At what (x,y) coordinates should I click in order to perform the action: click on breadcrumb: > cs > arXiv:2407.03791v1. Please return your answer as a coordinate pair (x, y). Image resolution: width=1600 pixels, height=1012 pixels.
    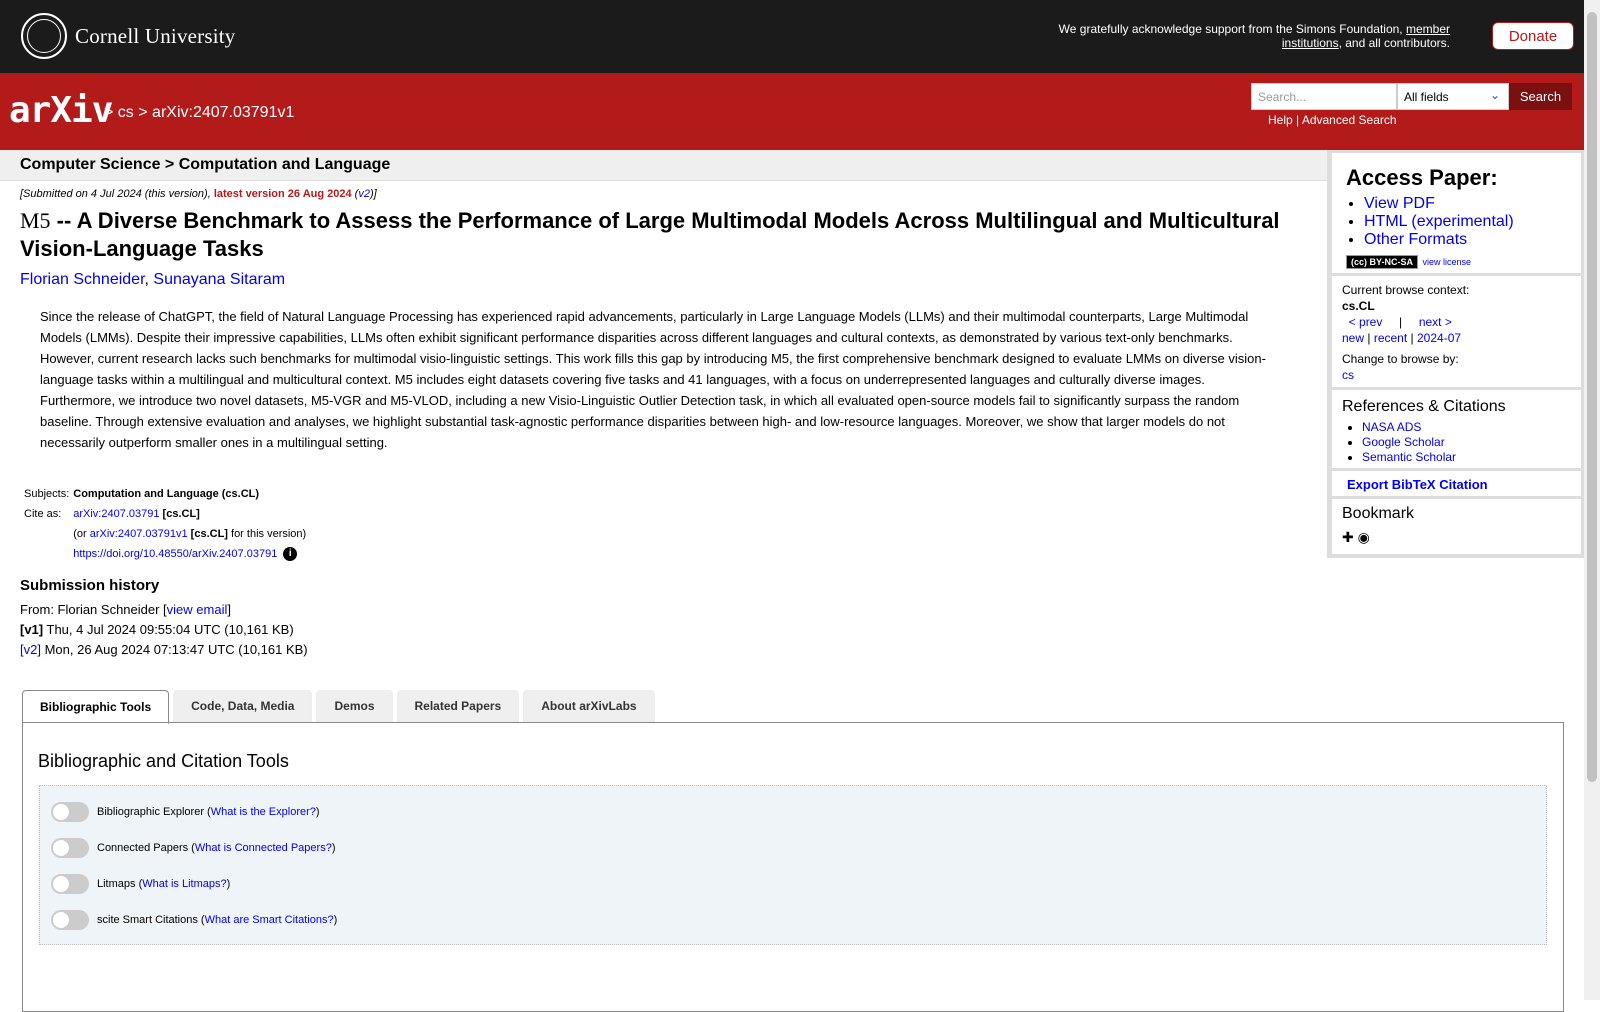
    Looking at the image, I should click on (199, 112).